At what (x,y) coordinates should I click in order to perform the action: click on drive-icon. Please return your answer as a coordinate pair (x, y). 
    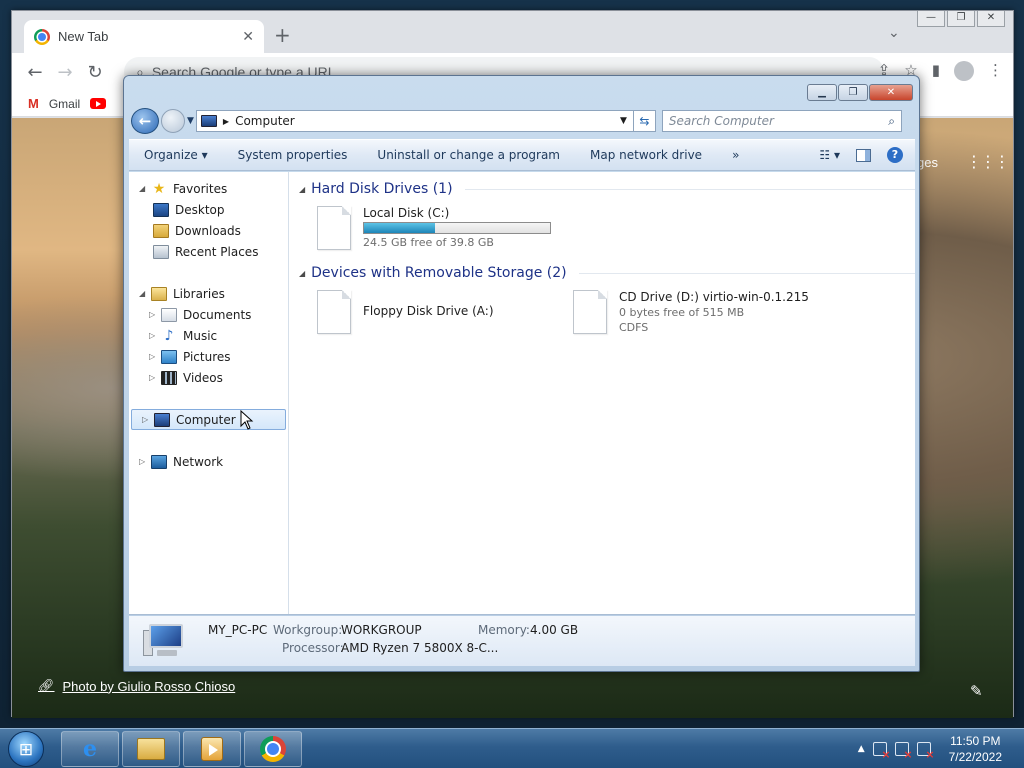
    Looking at the image, I should click on (590, 312).